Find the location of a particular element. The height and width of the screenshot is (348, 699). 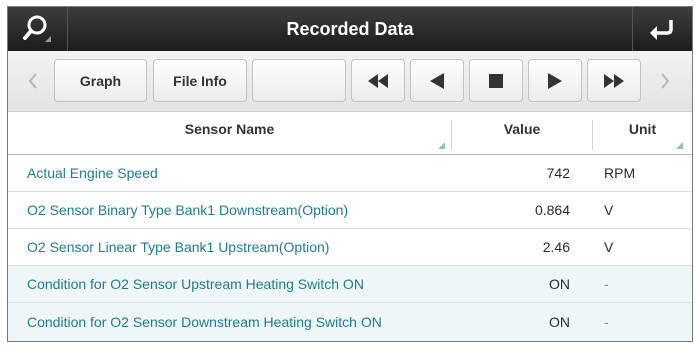

play-button is located at coordinates (555, 80).